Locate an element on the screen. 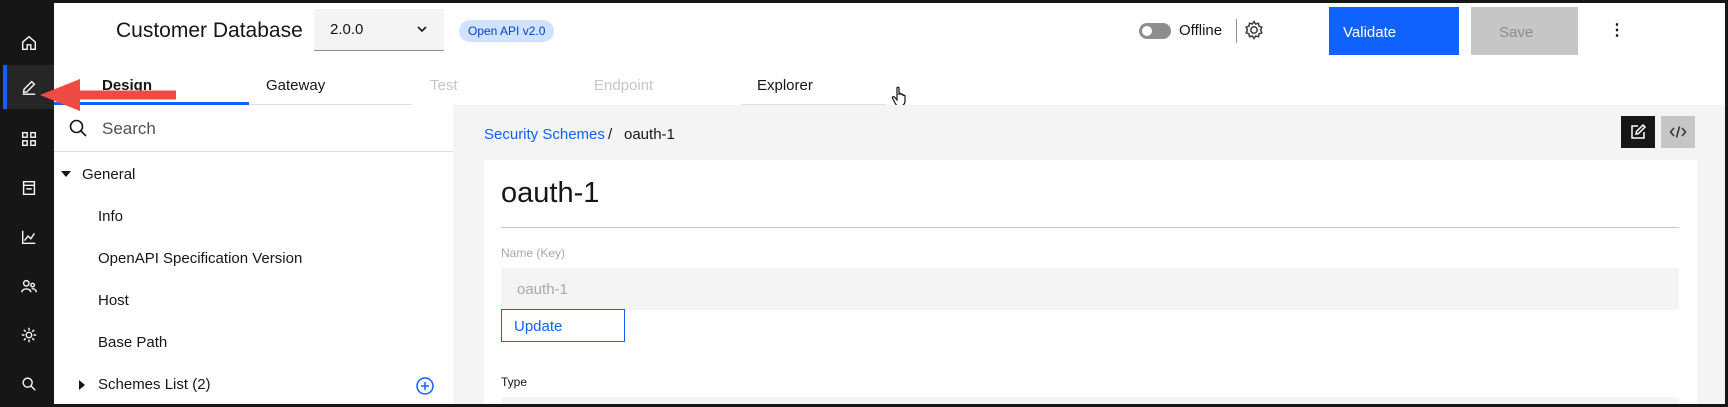  header-divider is located at coordinates (1236, 31).